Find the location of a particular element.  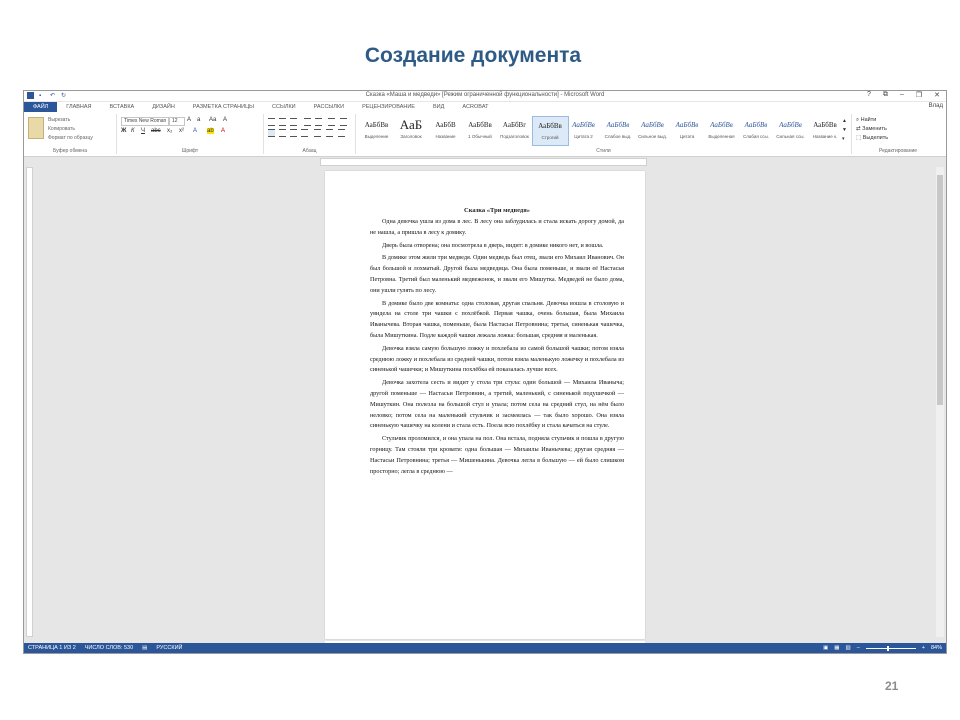

numbering-icon is located at coordinates (282, 122).